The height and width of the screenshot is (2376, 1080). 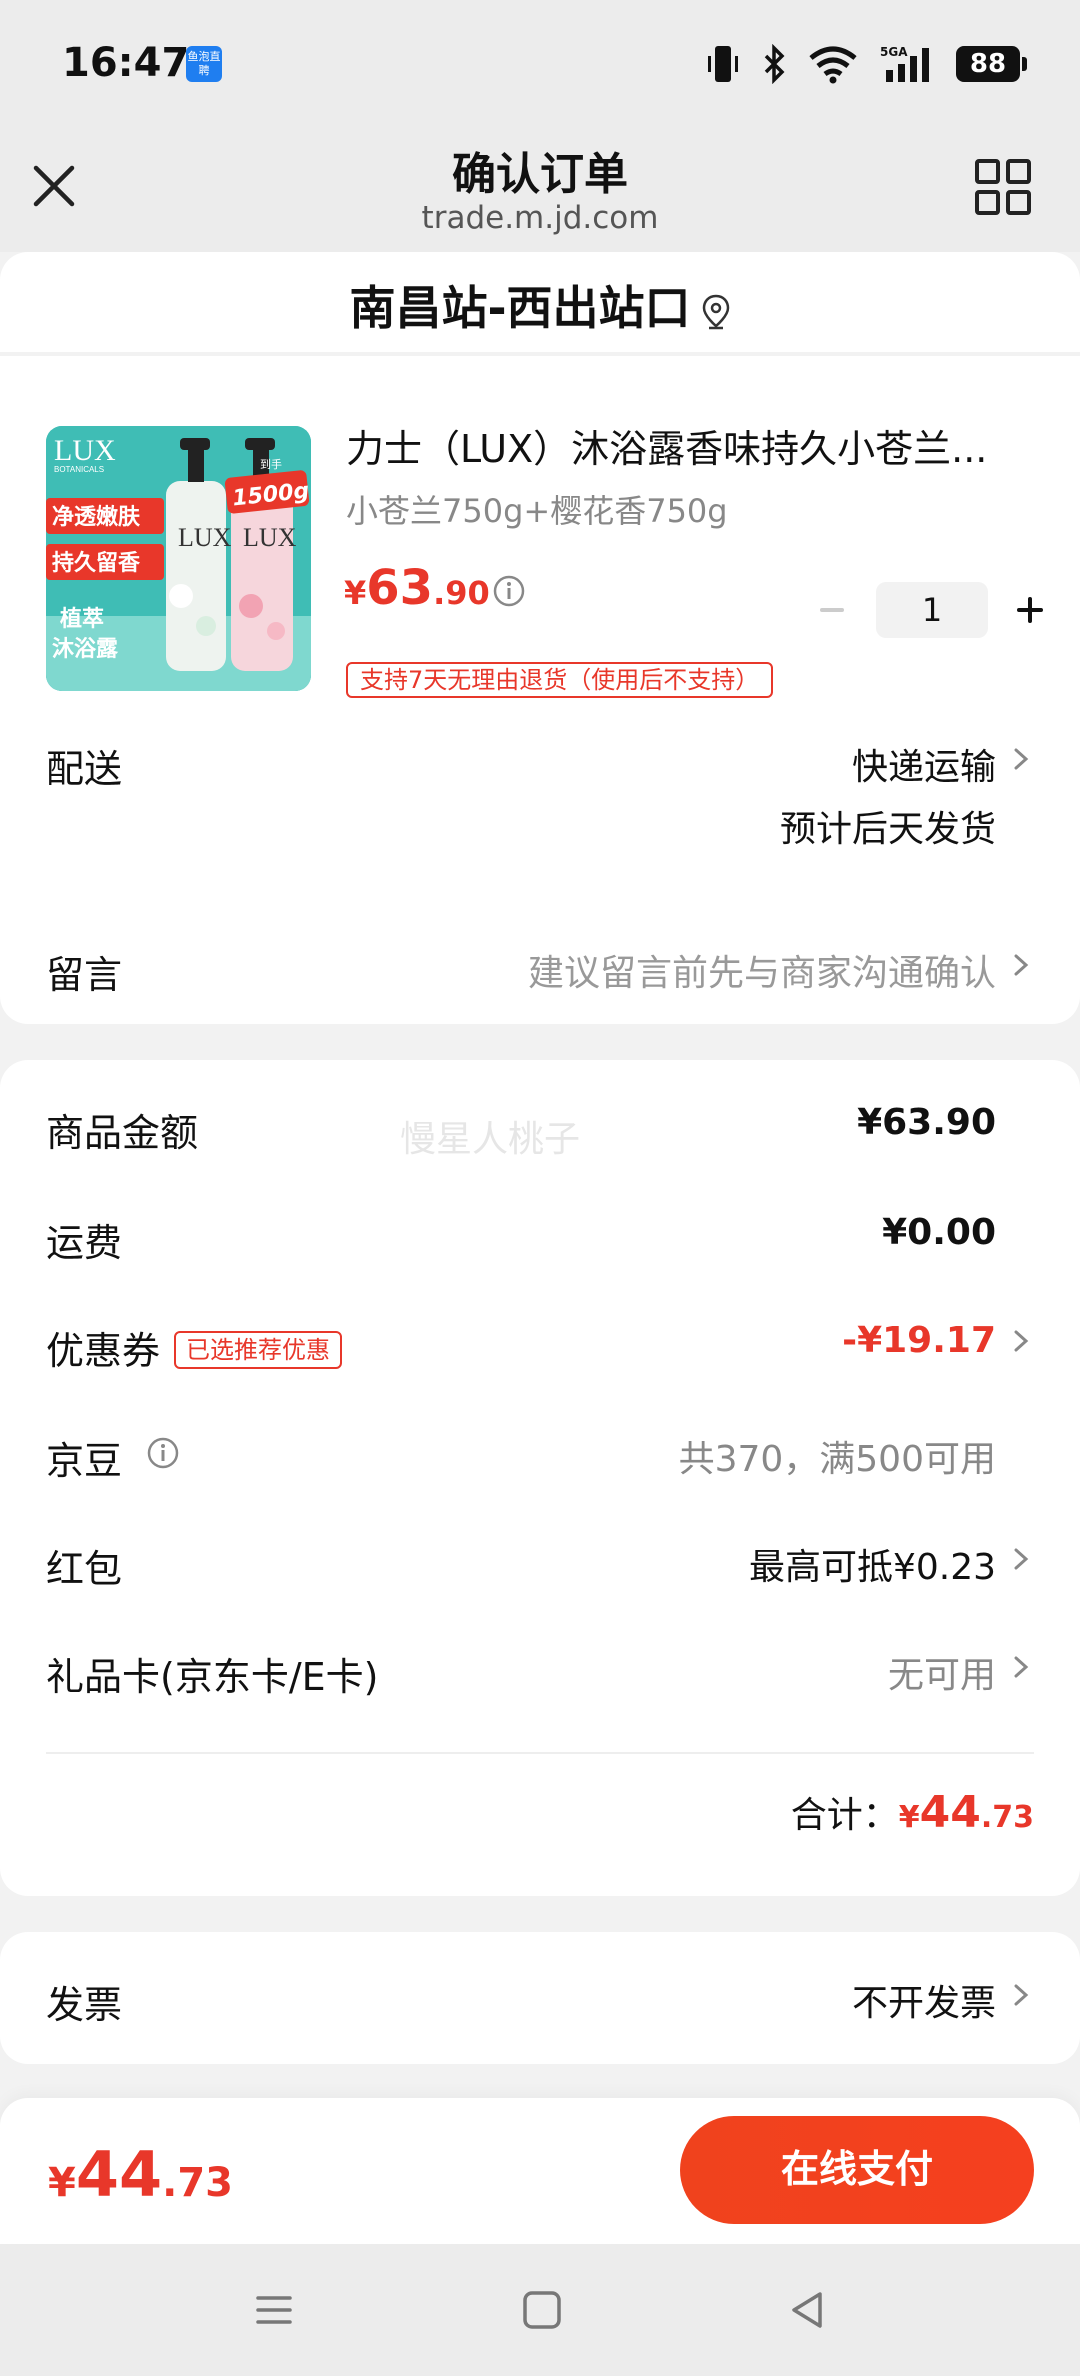 What do you see at coordinates (1021, 759) in the screenshot?
I see `delivery-chevron-right-icon` at bounding box center [1021, 759].